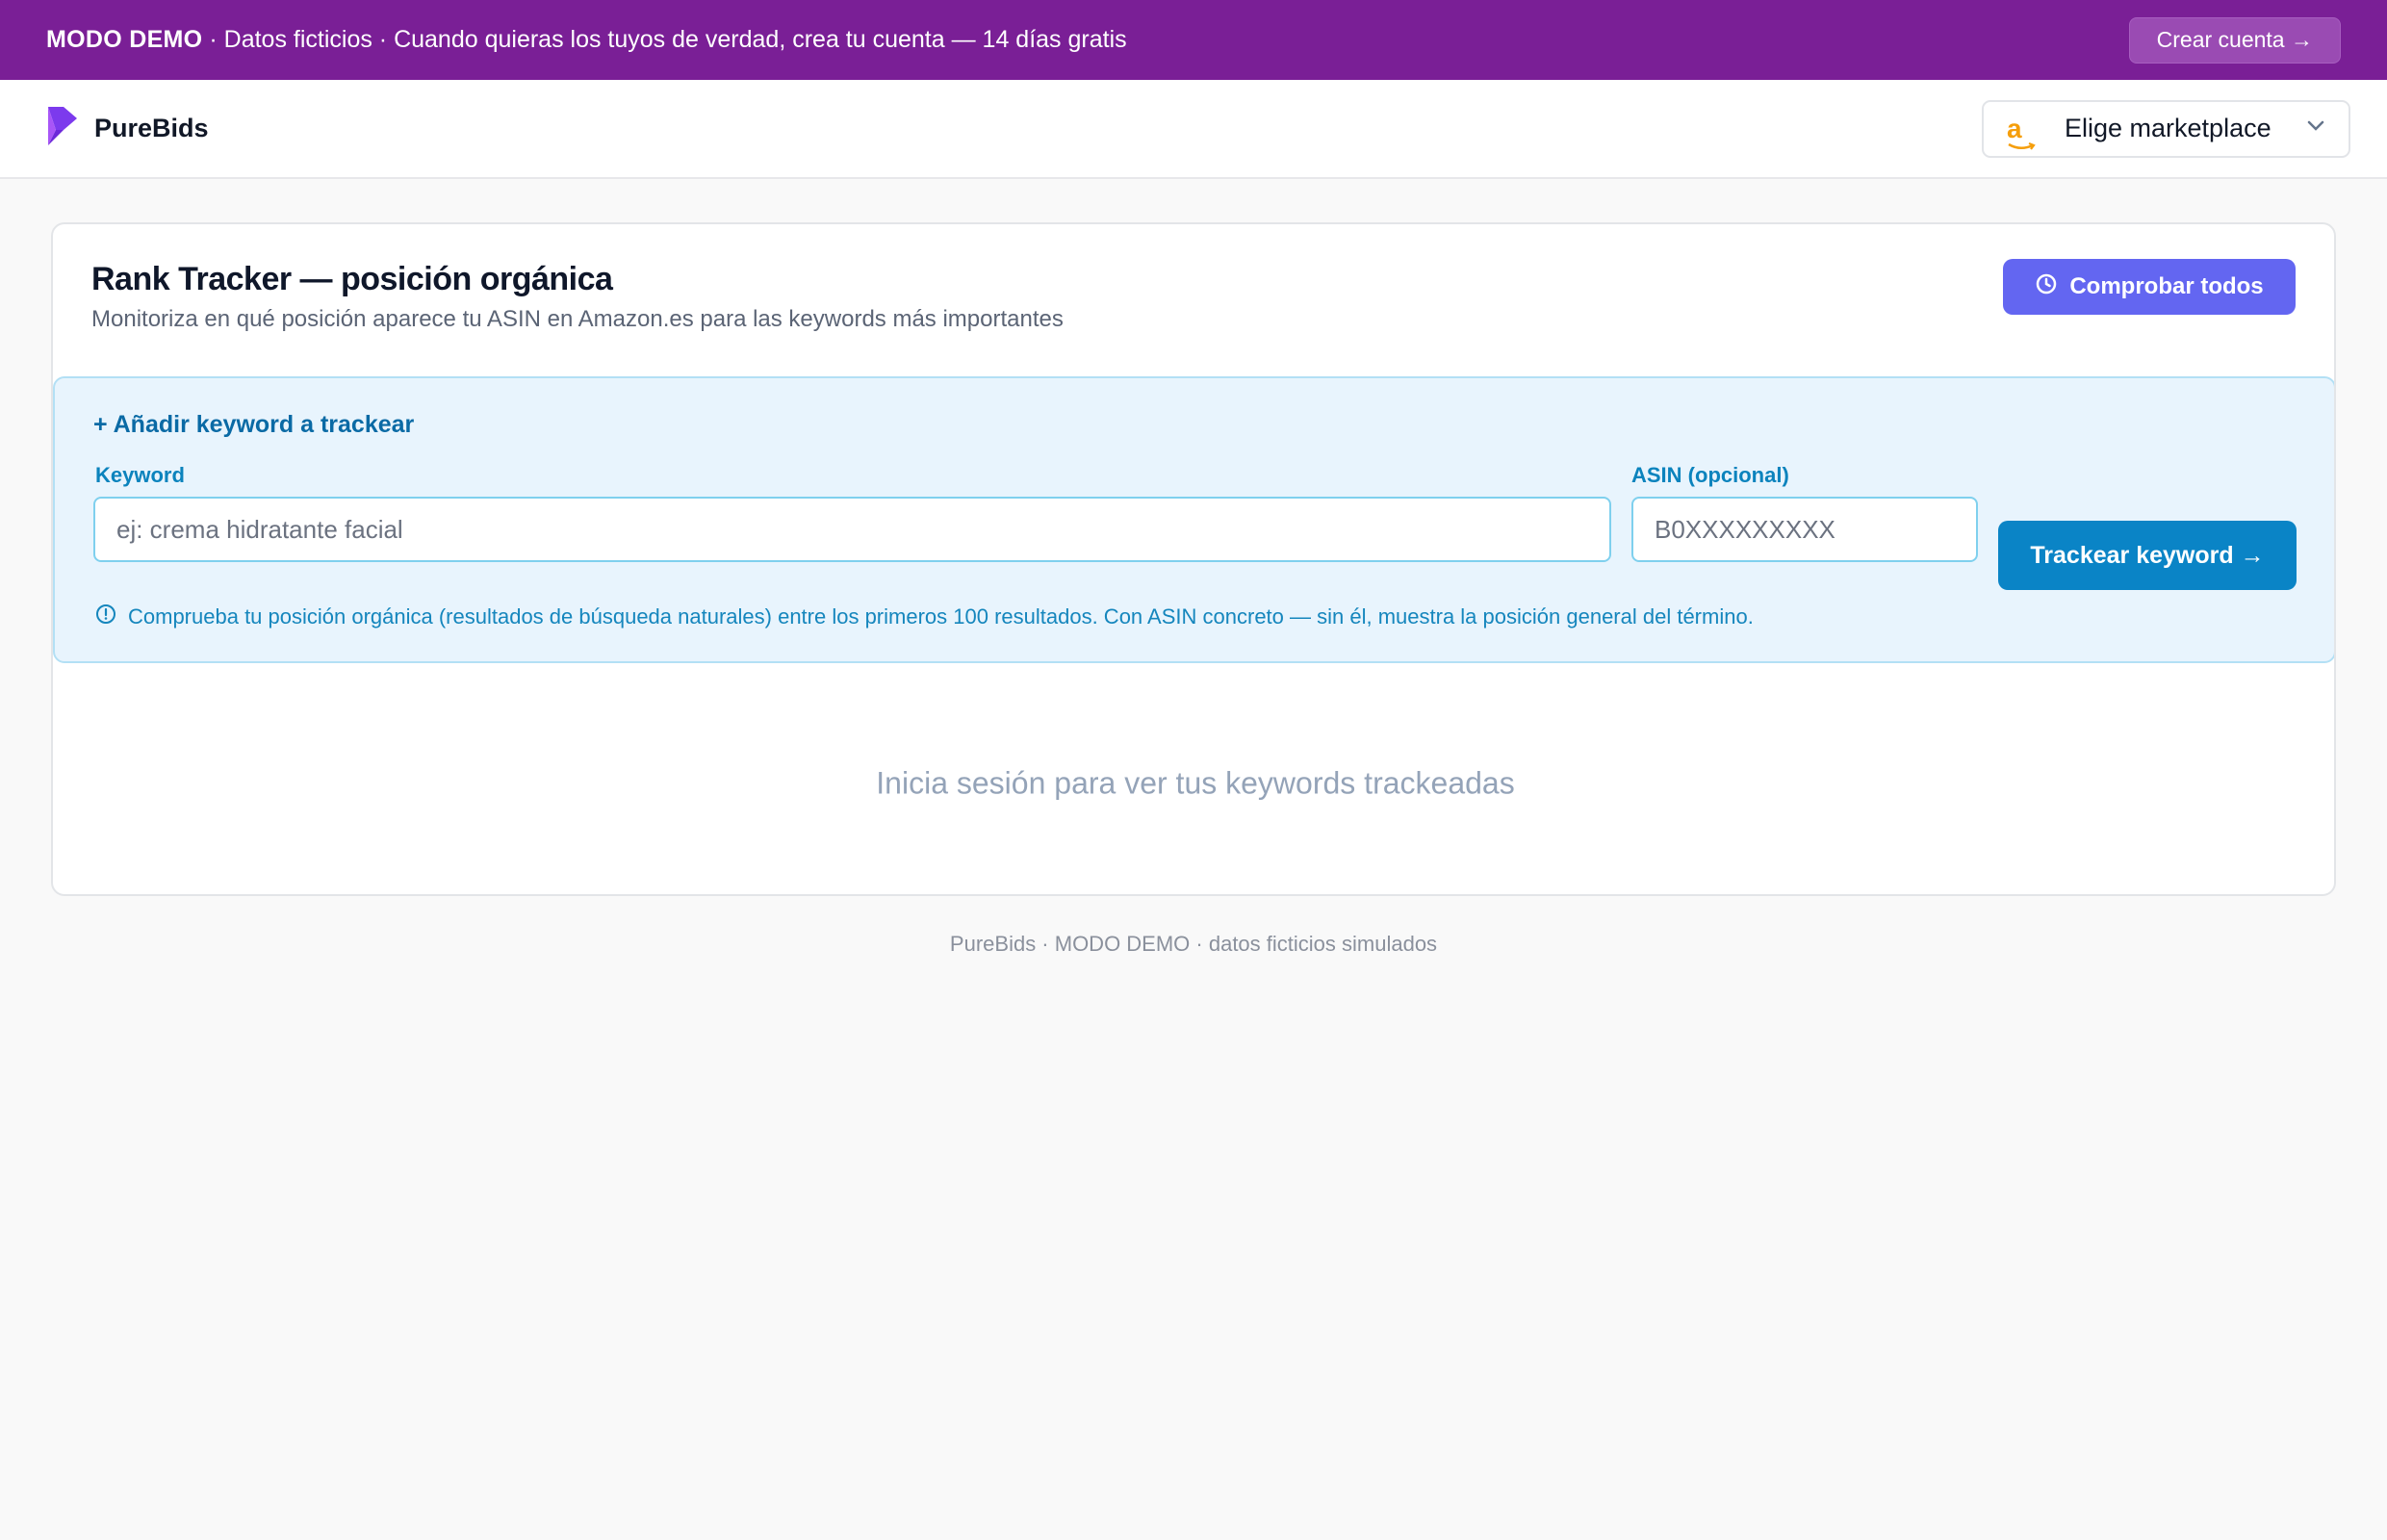 The image size is (2387, 1540). What do you see at coordinates (1193, 129) in the screenshot?
I see `top-navigation-bar: PureBids a Elige marketplace` at bounding box center [1193, 129].